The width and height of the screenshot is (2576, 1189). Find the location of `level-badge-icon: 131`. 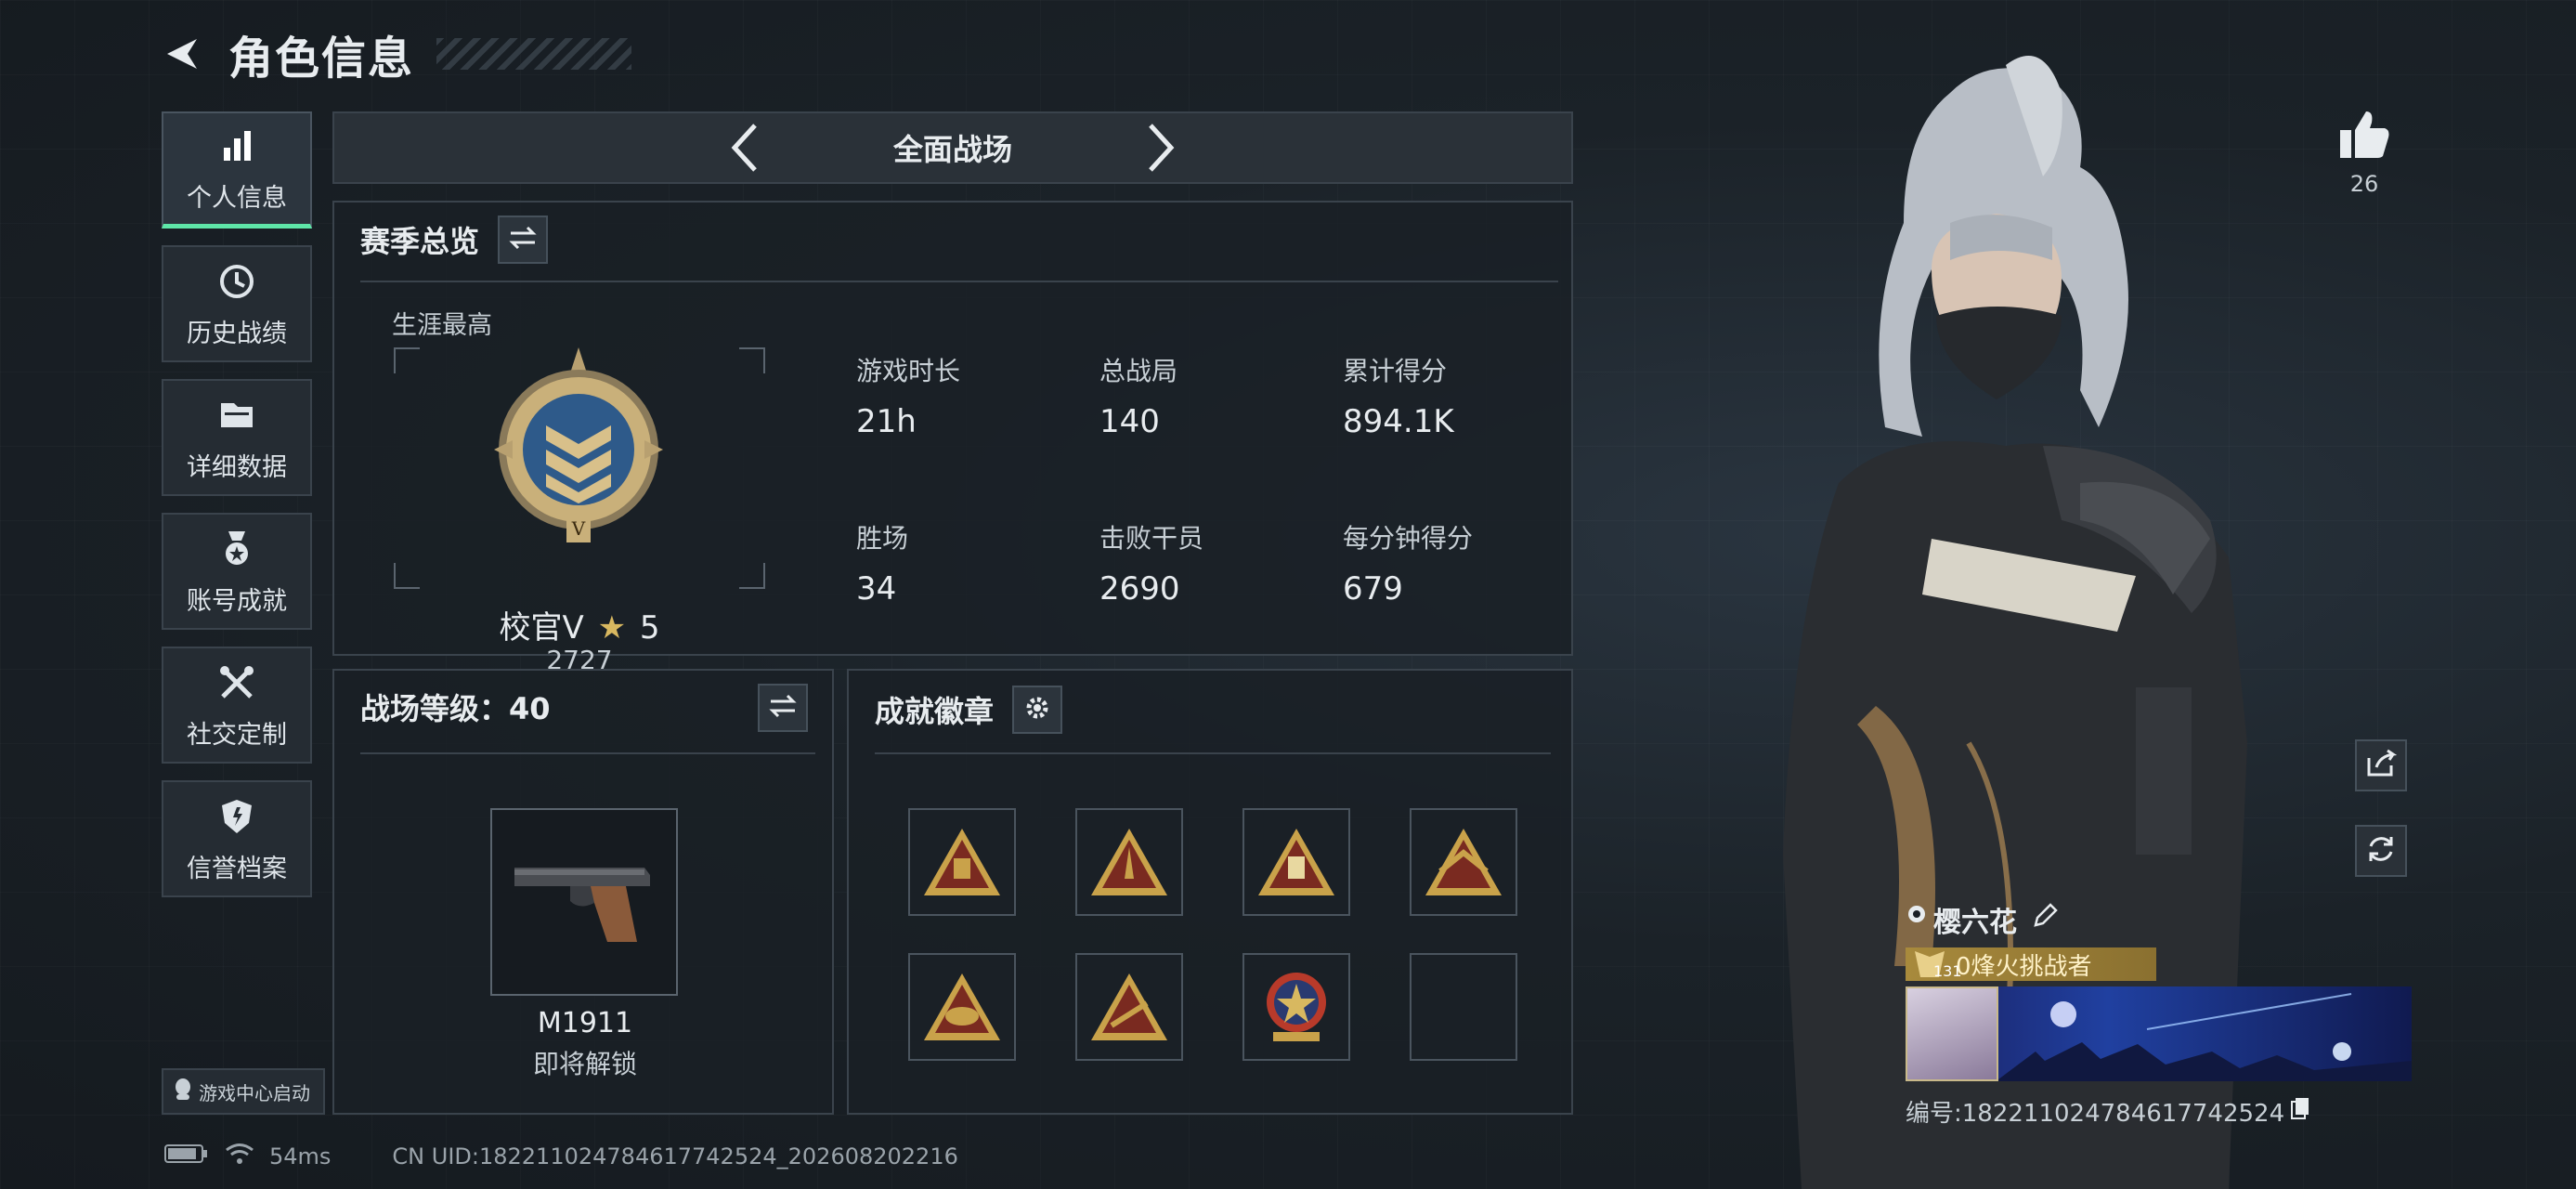

level-badge-icon: 131 is located at coordinates (1936, 964).